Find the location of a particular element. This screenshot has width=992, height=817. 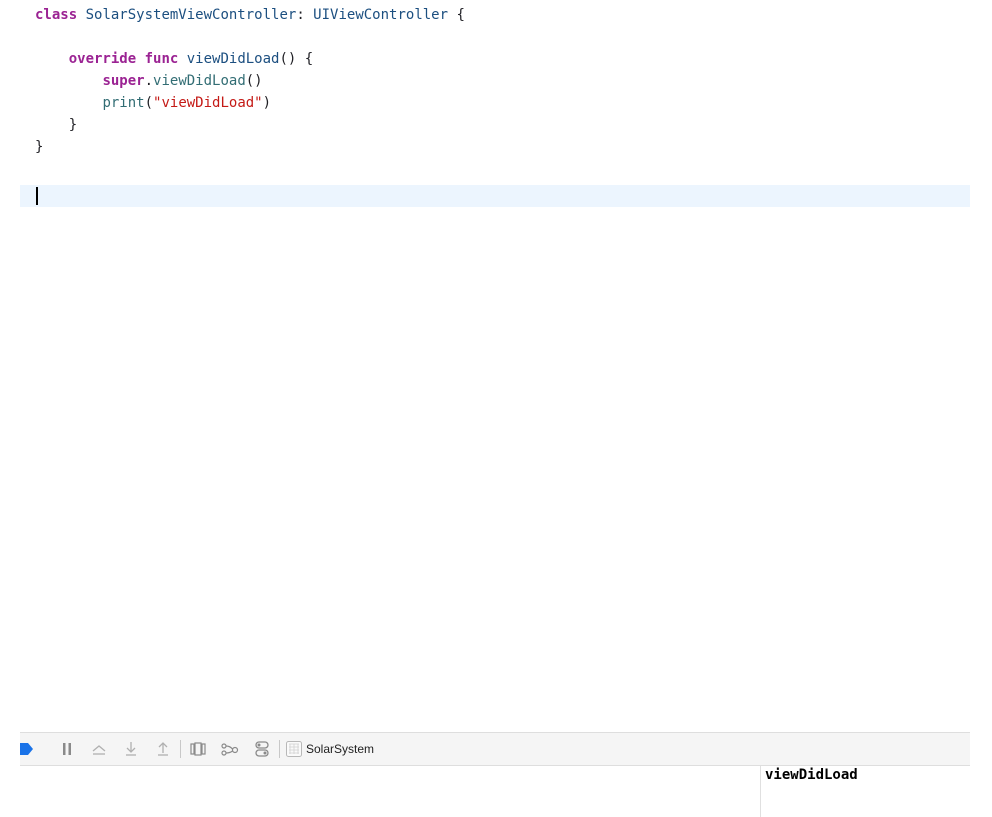

code-line: print("viewDidLoad") is located at coordinates (250, 103).